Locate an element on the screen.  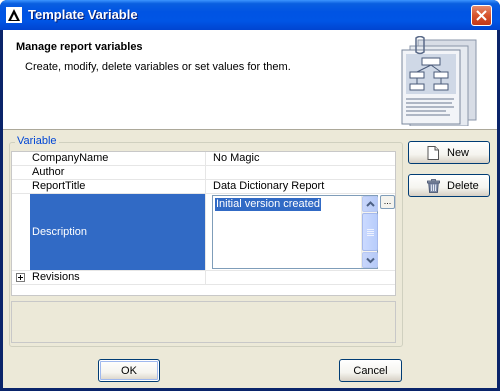
close-x-icon is located at coordinates (481, 15).